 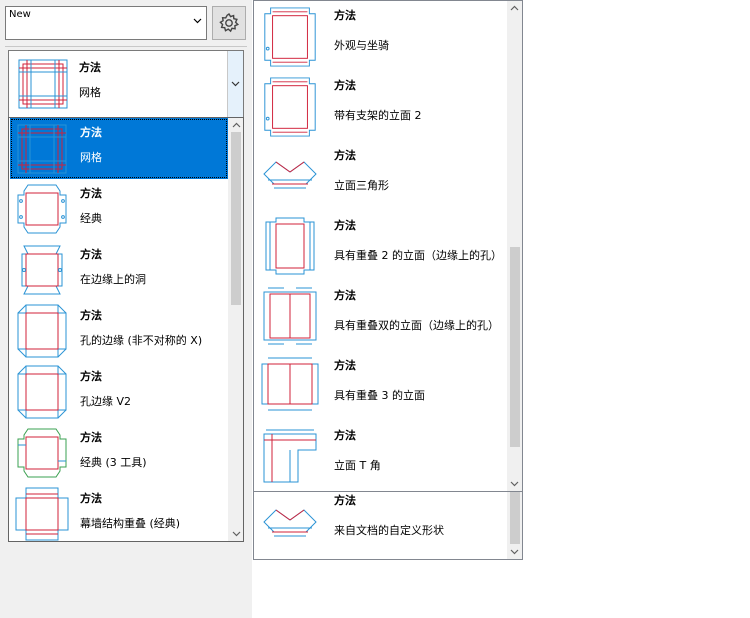 What do you see at coordinates (91, 218) in the screenshot?
I see `dropdown-item-subtitle: 经典` at bounding box center [91, 218].